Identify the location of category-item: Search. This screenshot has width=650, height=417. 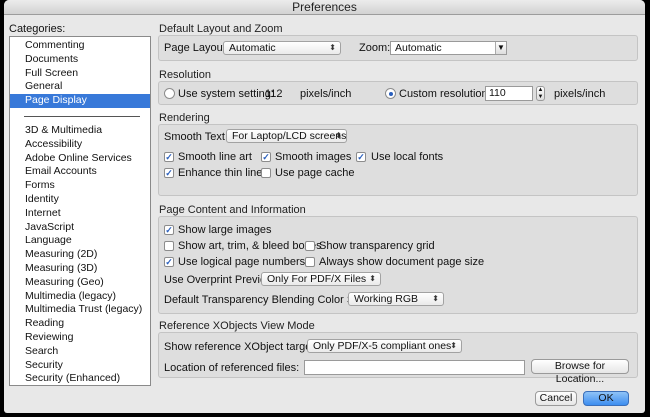
(80, 352).